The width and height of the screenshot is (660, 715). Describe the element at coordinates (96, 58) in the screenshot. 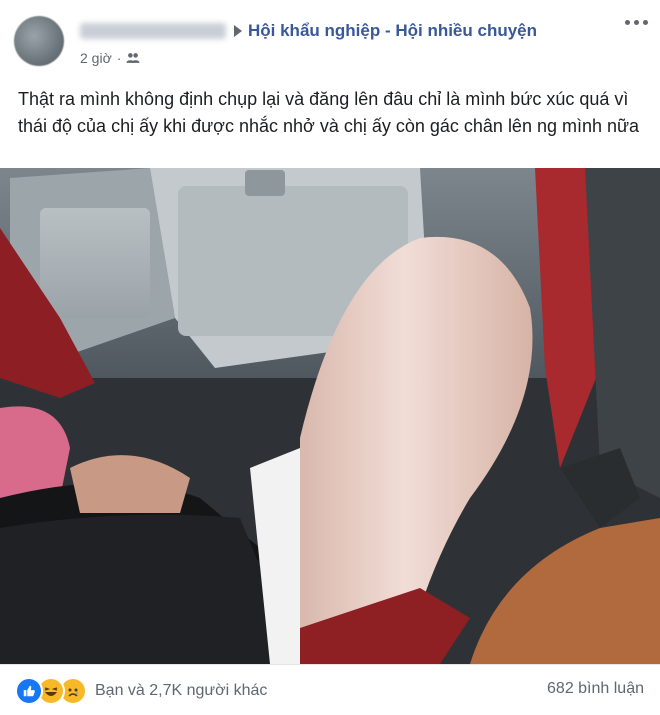

I see `post-time: 2 giờ` at that location.